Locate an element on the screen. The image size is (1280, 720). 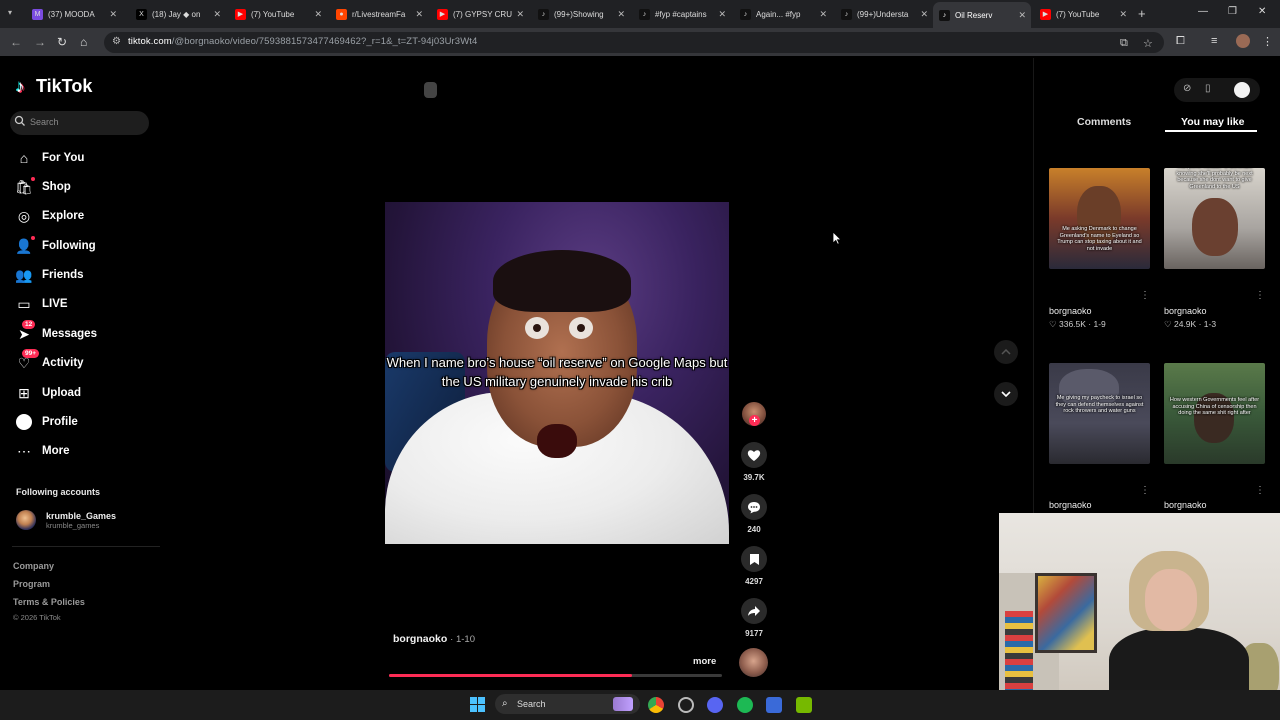
app-taskbar-icon is located at coordinates (774, 705).